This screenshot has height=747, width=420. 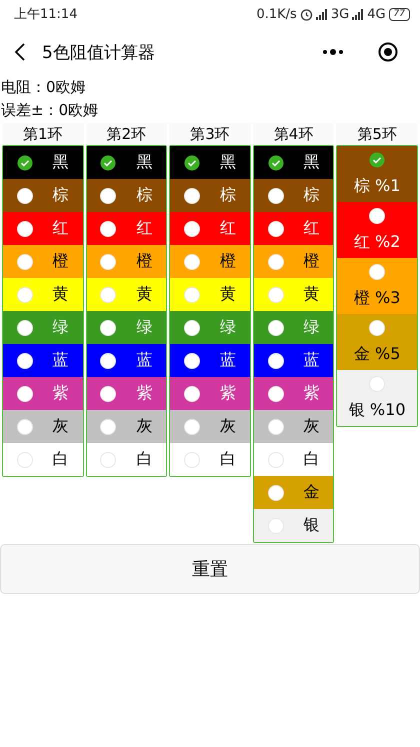 What do you see at coordinates (60, 294) in the screenshot?
I see `color-label: 黄` at bounding box center [60, 294].